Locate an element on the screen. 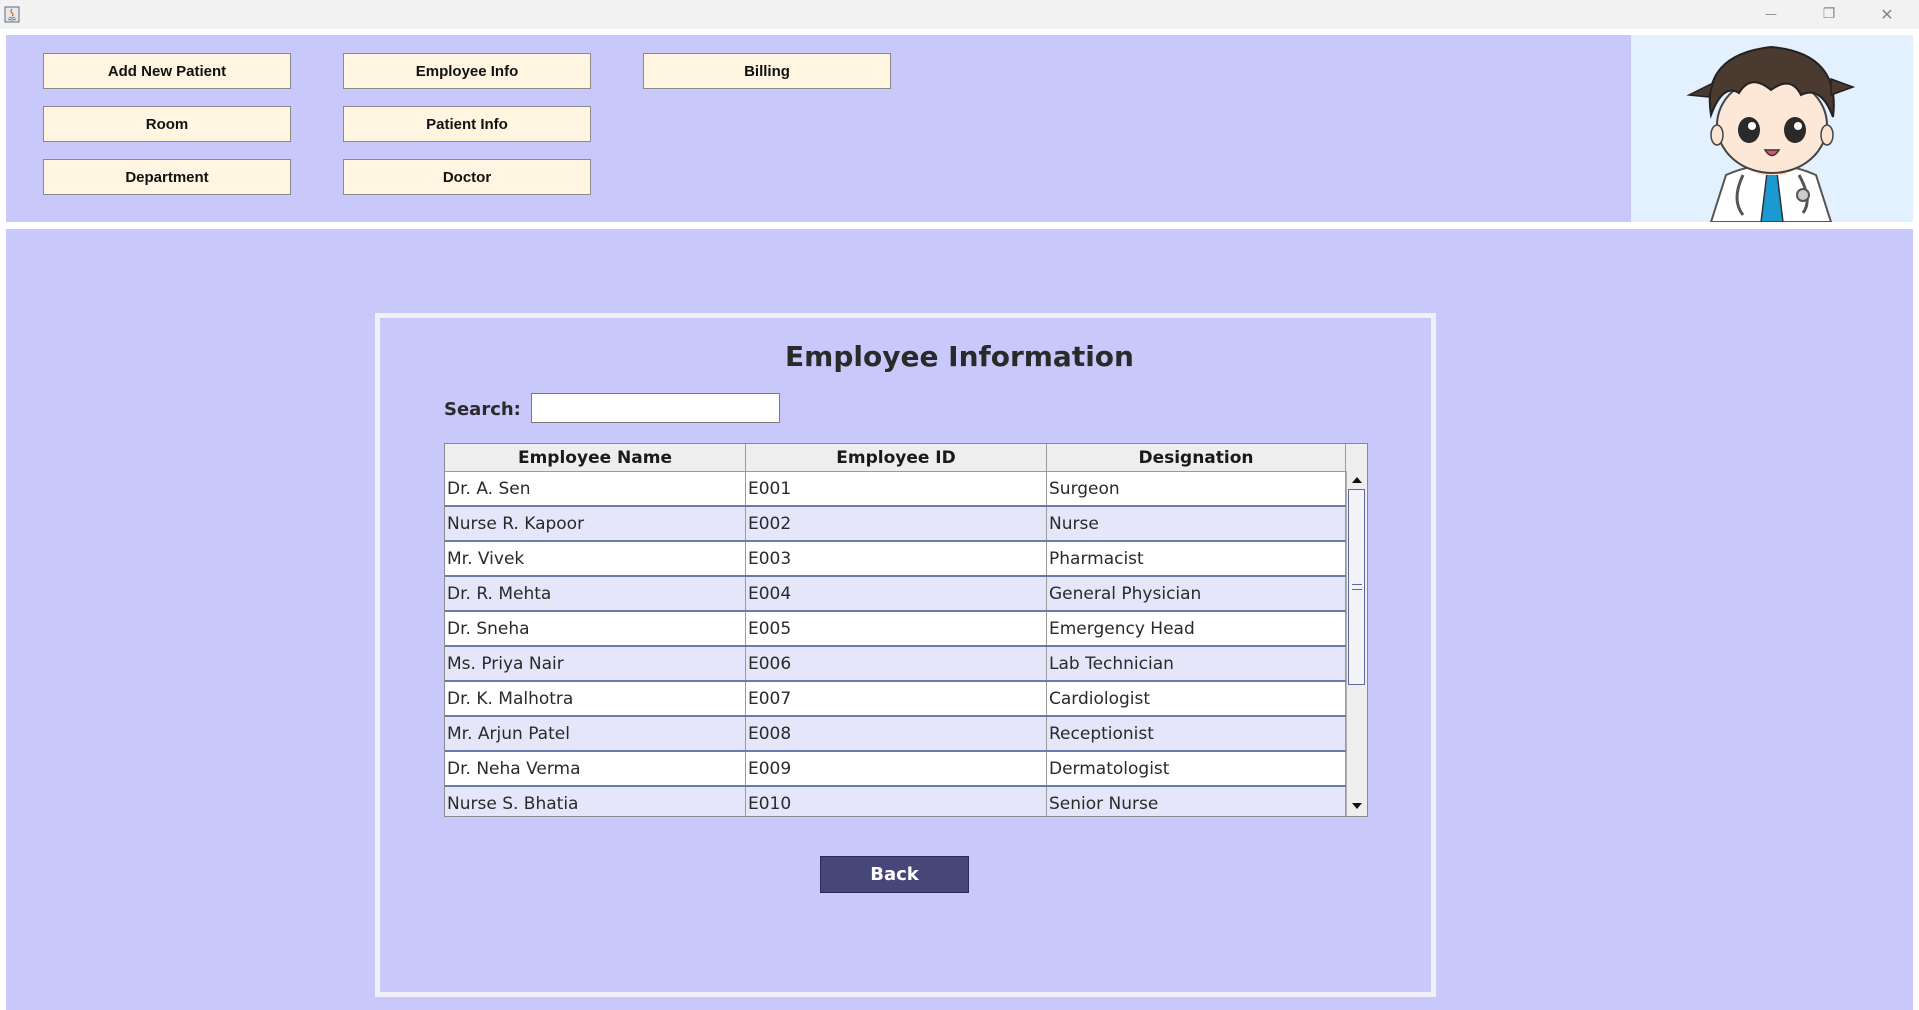 Image resolution: width=1919 pixels, height=1010 pixels. designation-cell: Lab Technician is located at coordinates (1196, 663).